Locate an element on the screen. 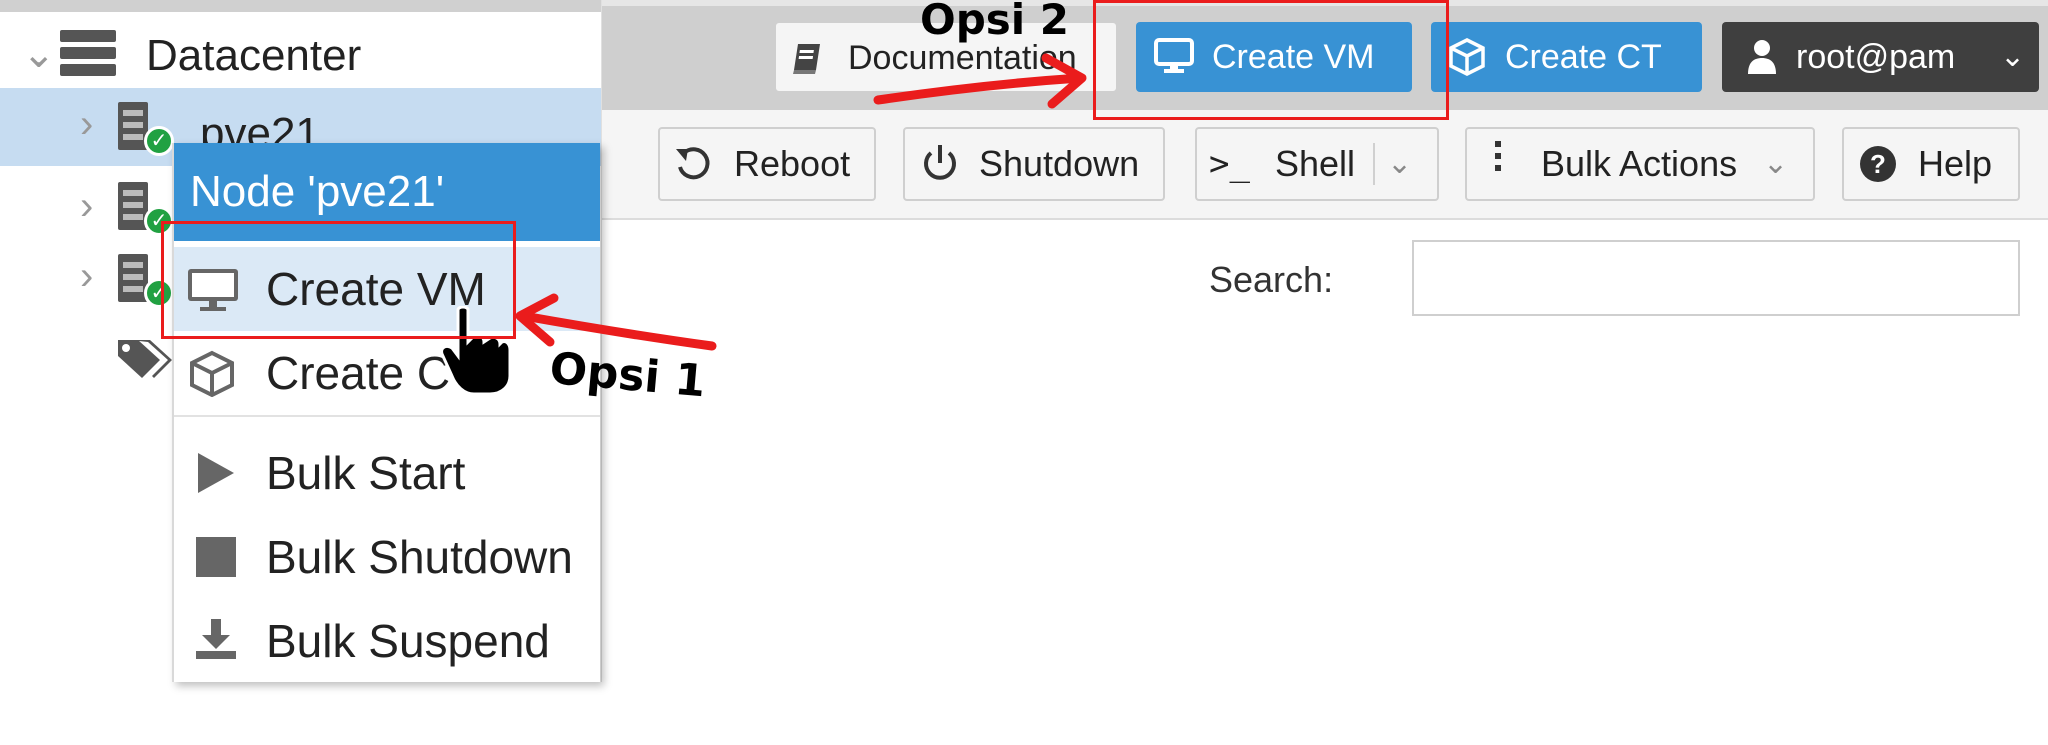 The image size is (2048, 745). arrow-to-menu-create-vm is located at coordinates (616, 322).